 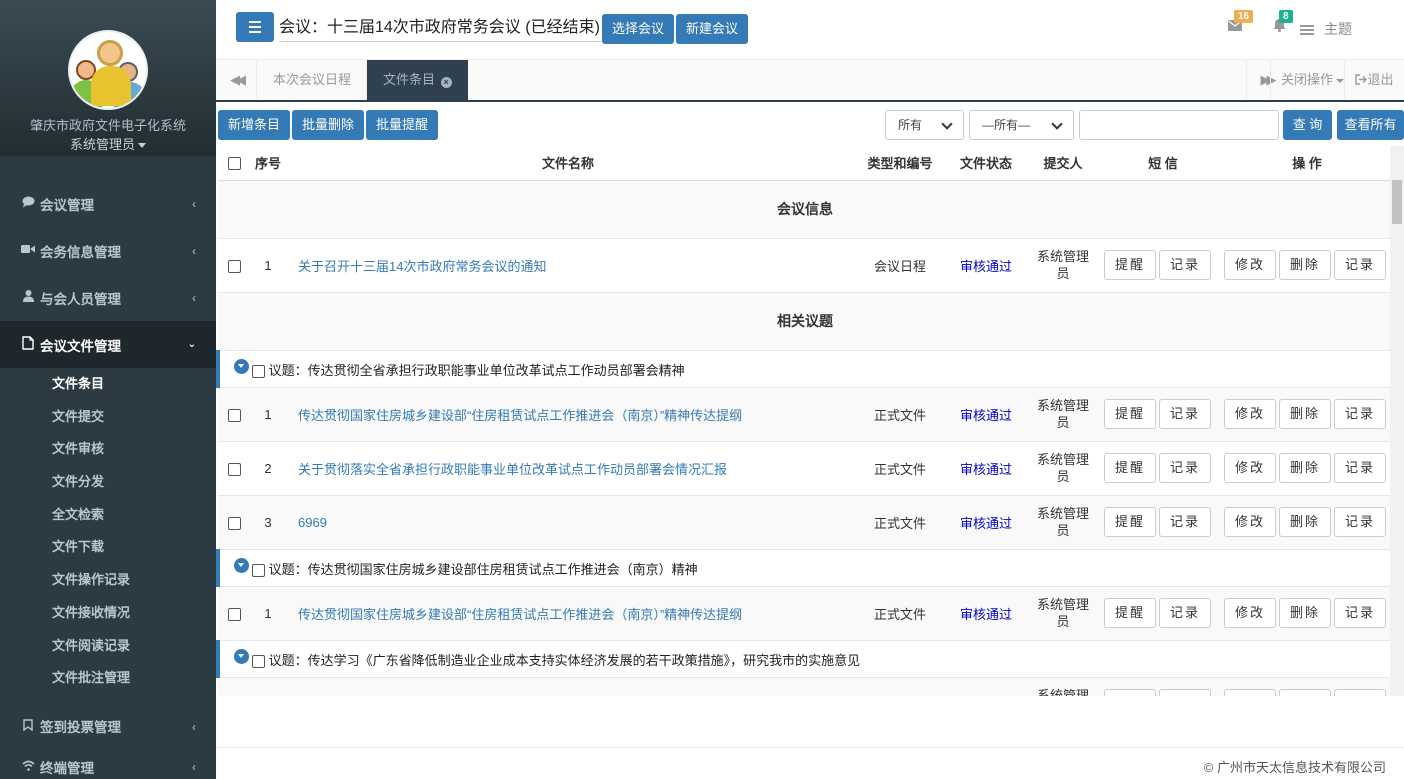 I want to click on type-filter-select: —所有—, so click(x=1021, y=125).